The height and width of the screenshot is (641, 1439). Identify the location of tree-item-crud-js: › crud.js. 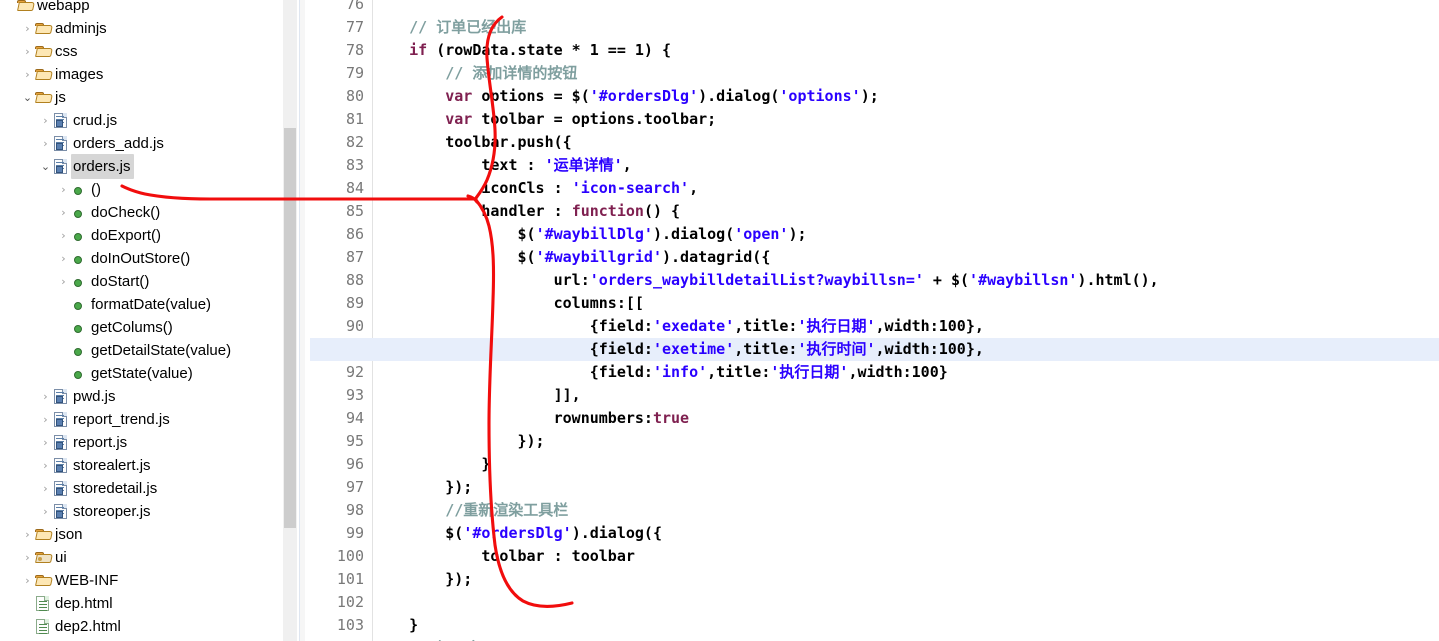
(60, 120).